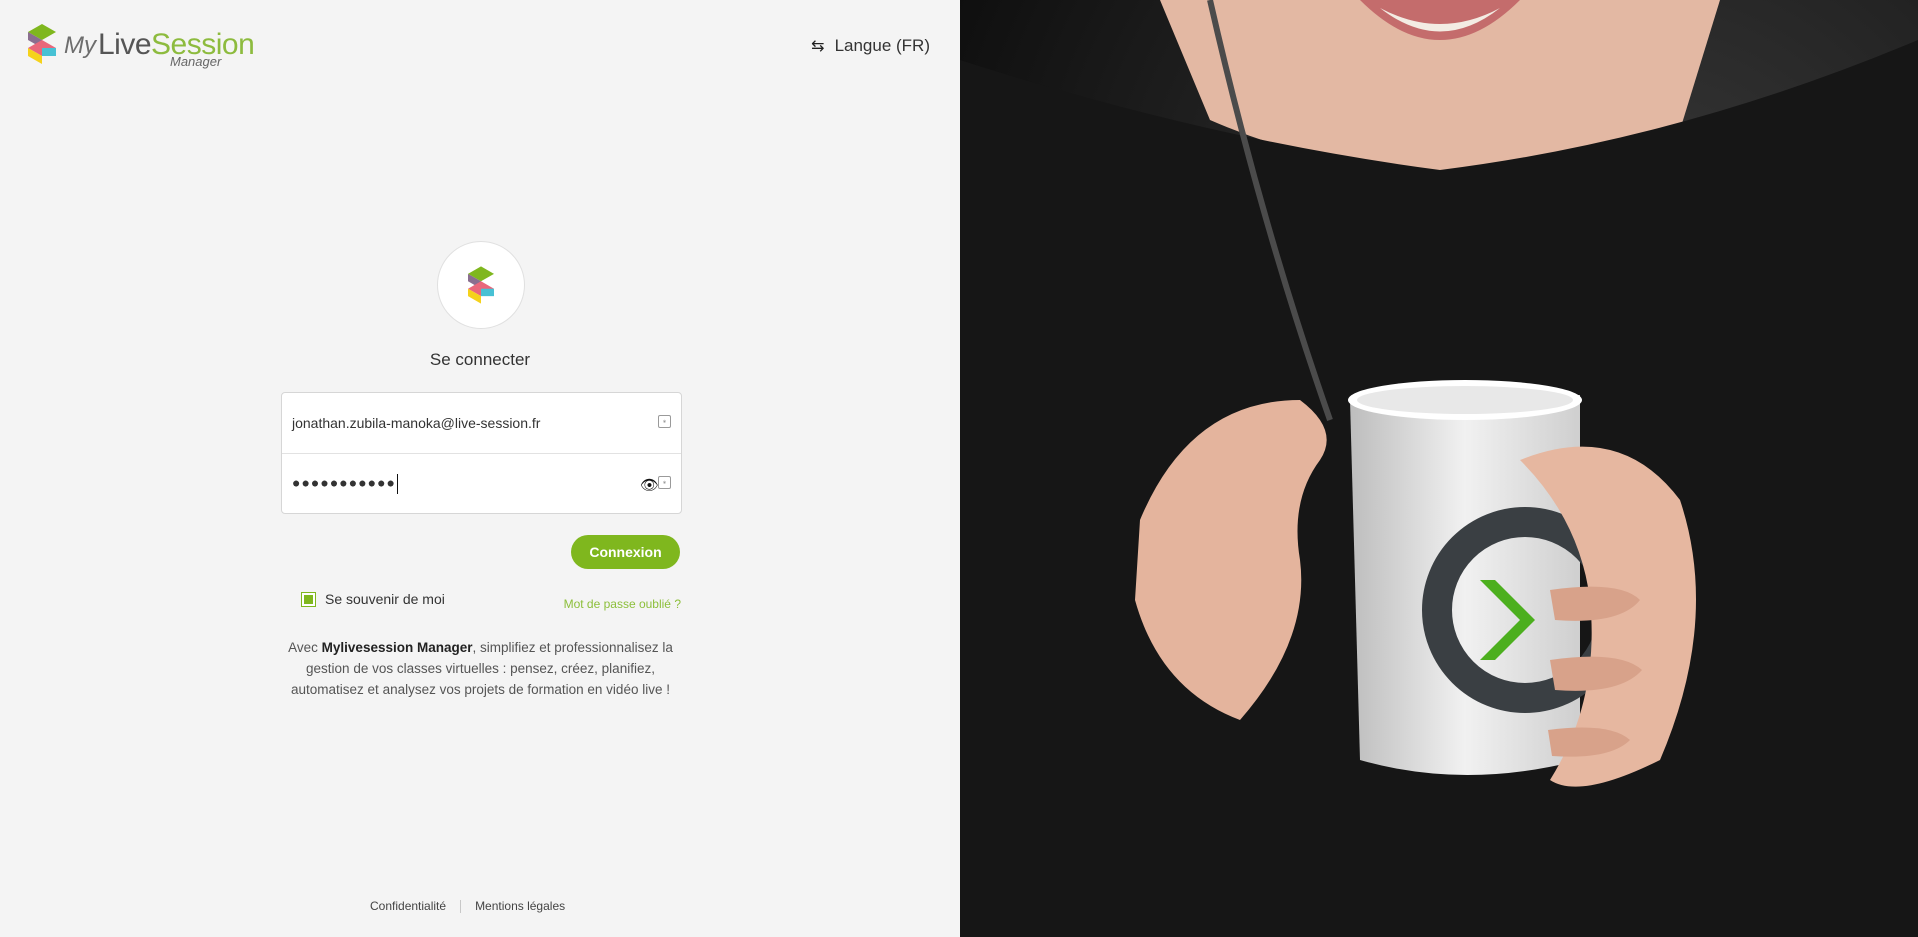  Describe the element at coordinates (125, 44) in the screenshot. I see `brand-live: Live` at that location.